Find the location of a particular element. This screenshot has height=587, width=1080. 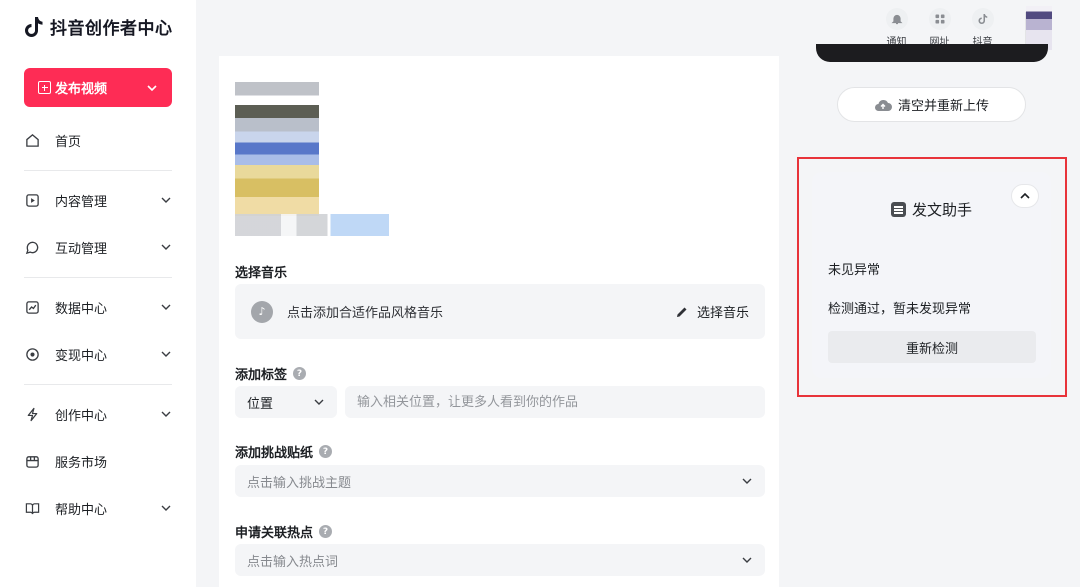

sidebar-item-label: 首页 is located at coordinates (68, 142).